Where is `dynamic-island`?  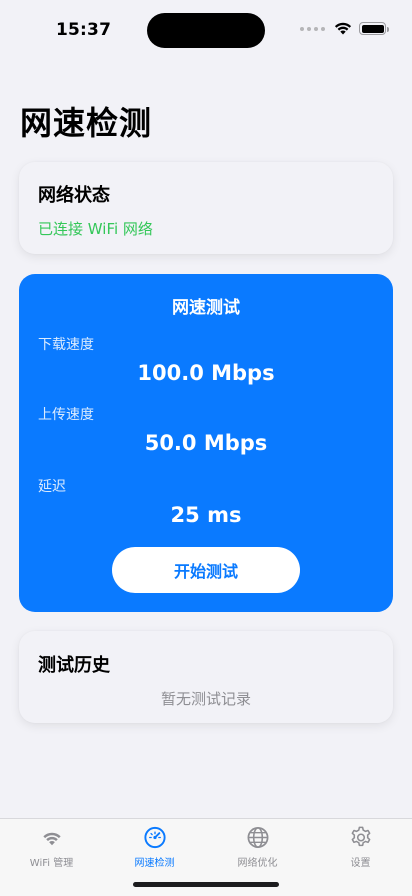 dynamic-island is located at coordinates (206, 30).